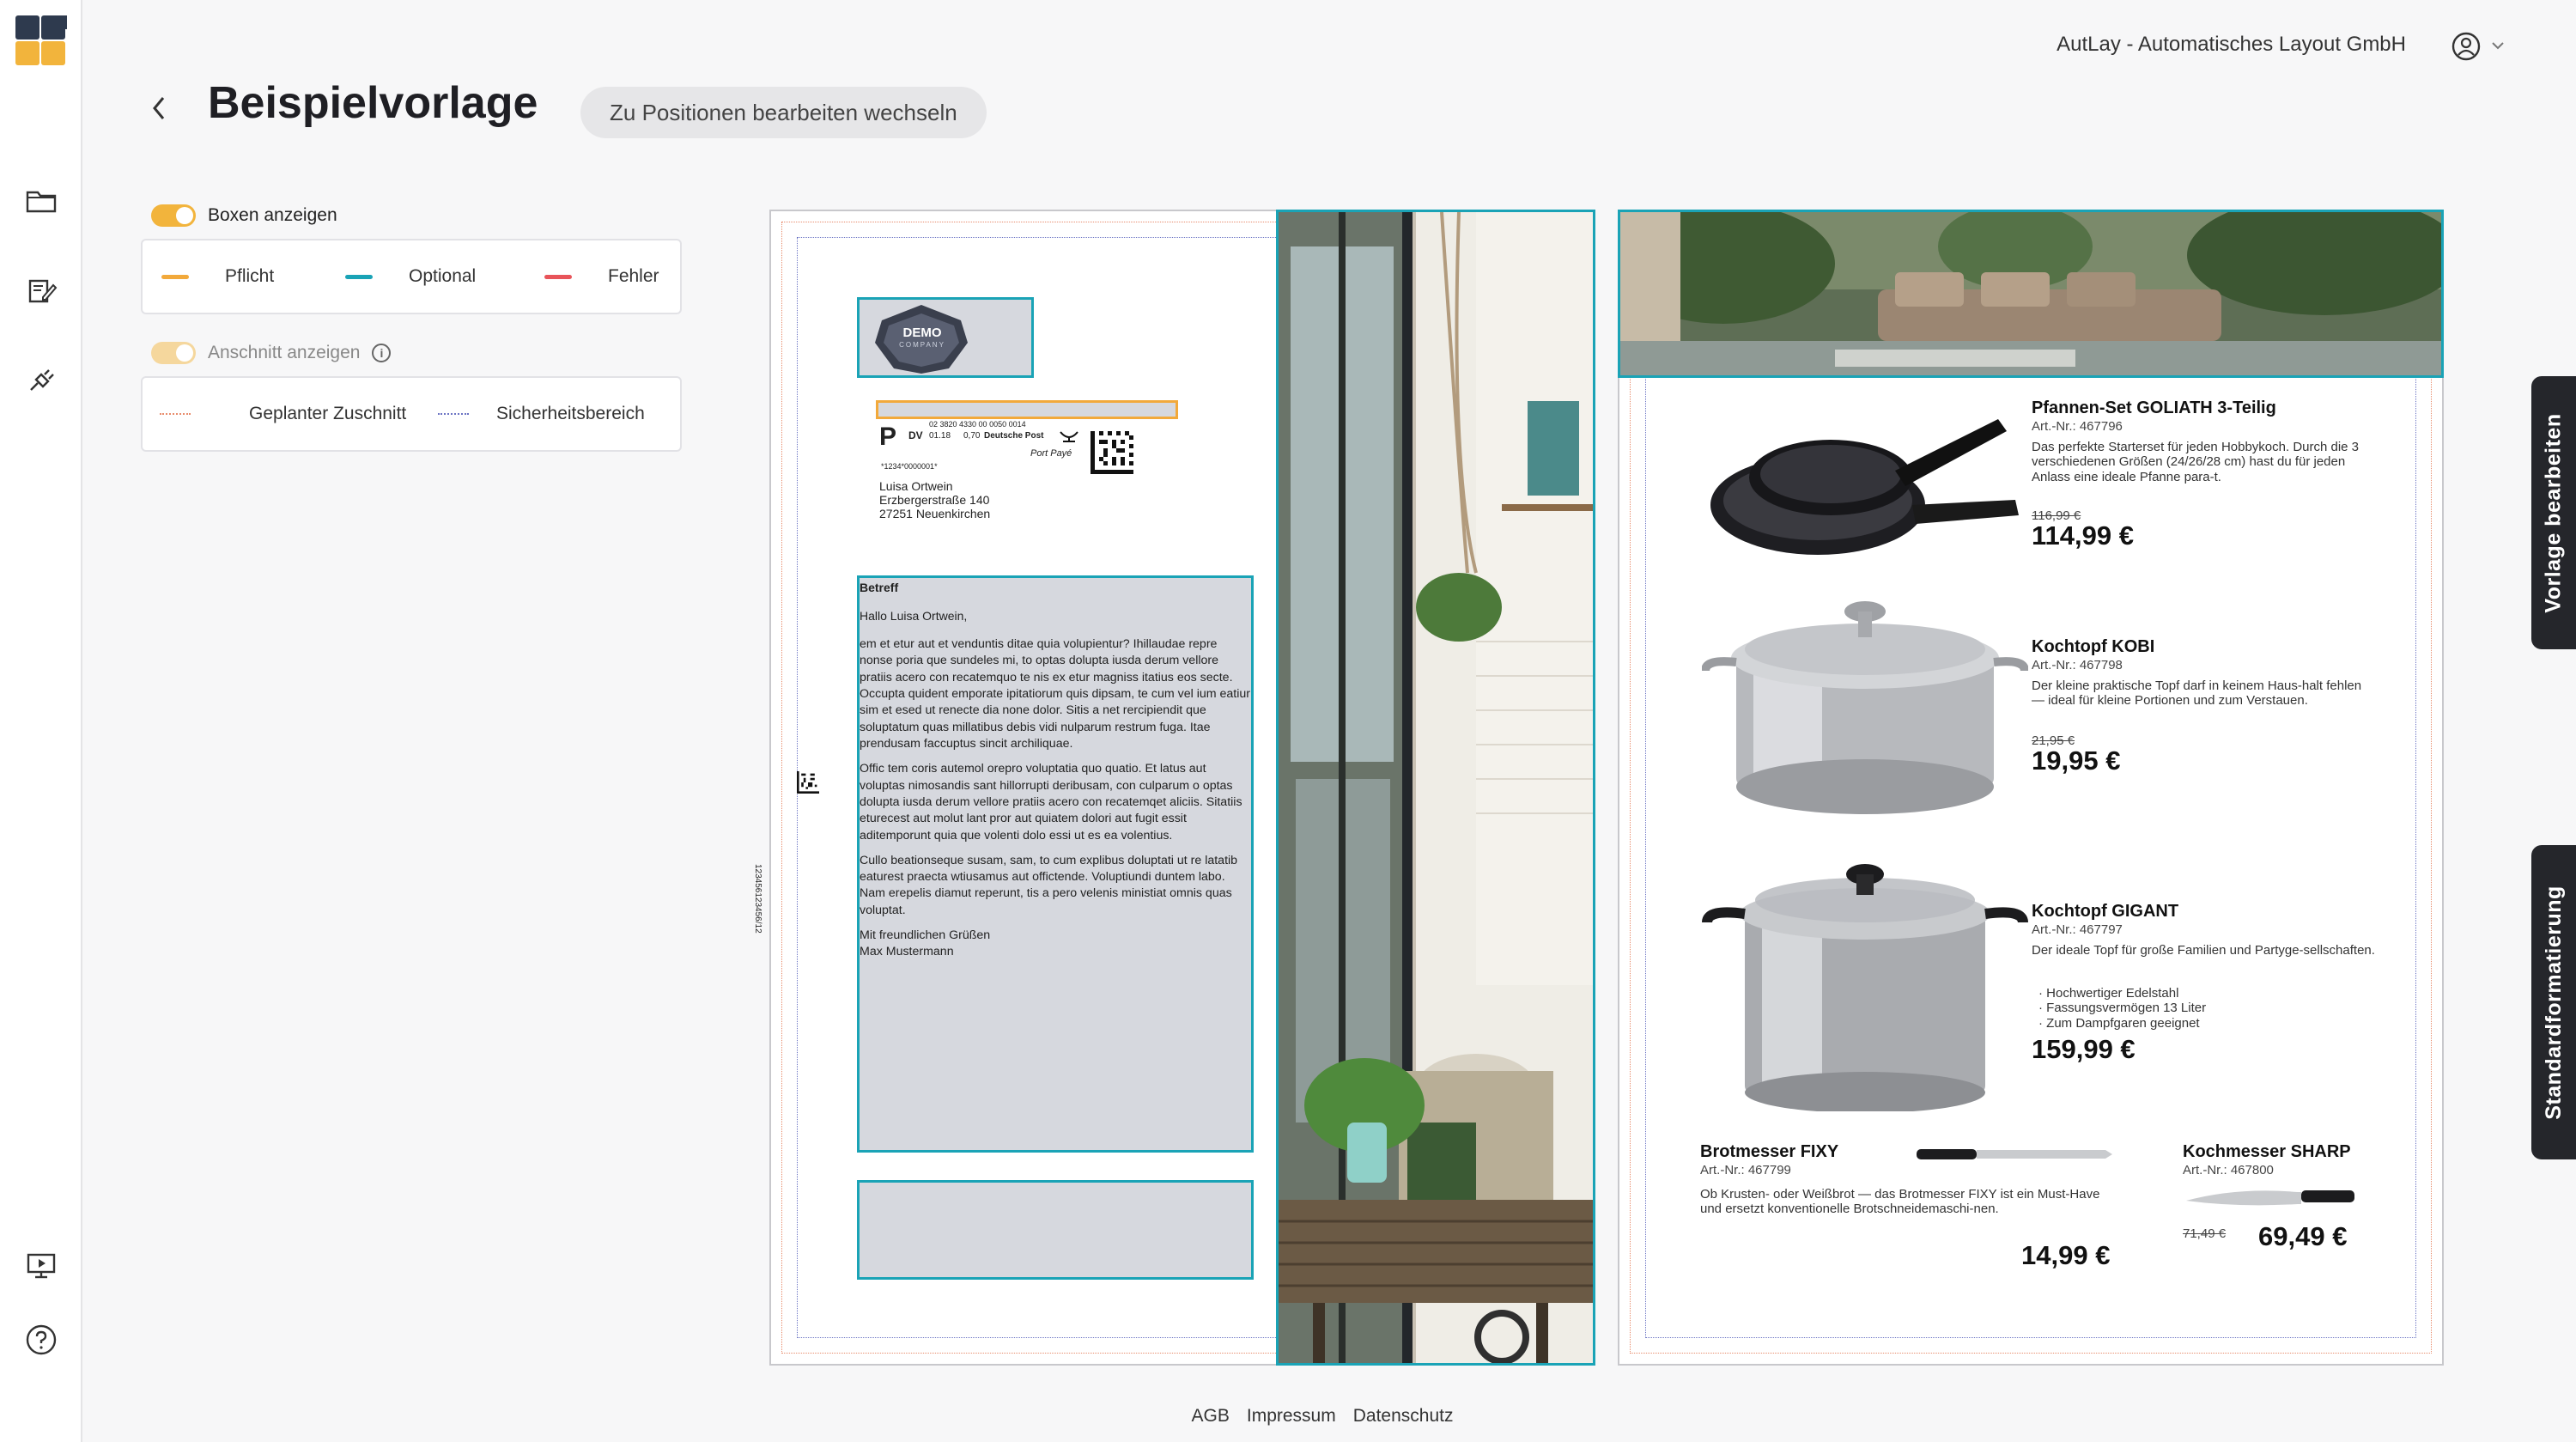 This screenshot has width=2576, height=1442. Describe the element at coordinates (1014, 436) in the screenshot. I see `postage-carrier: Deutsche Post` at that location.